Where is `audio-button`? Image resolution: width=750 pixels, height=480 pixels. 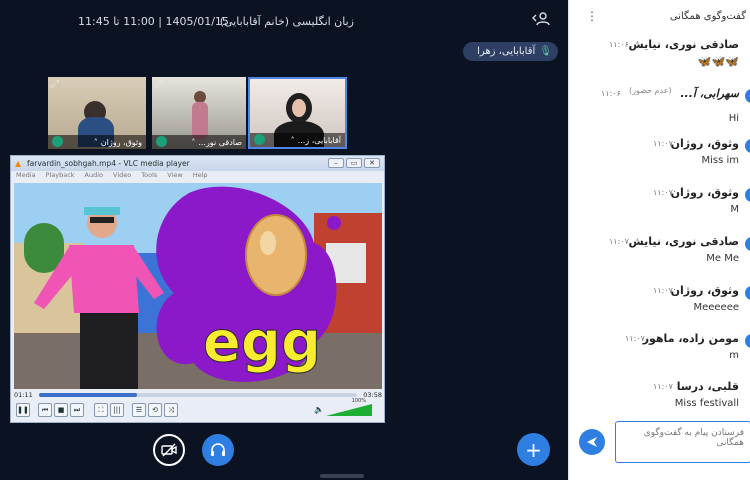 audio-button is located at coordinates (218, 450).